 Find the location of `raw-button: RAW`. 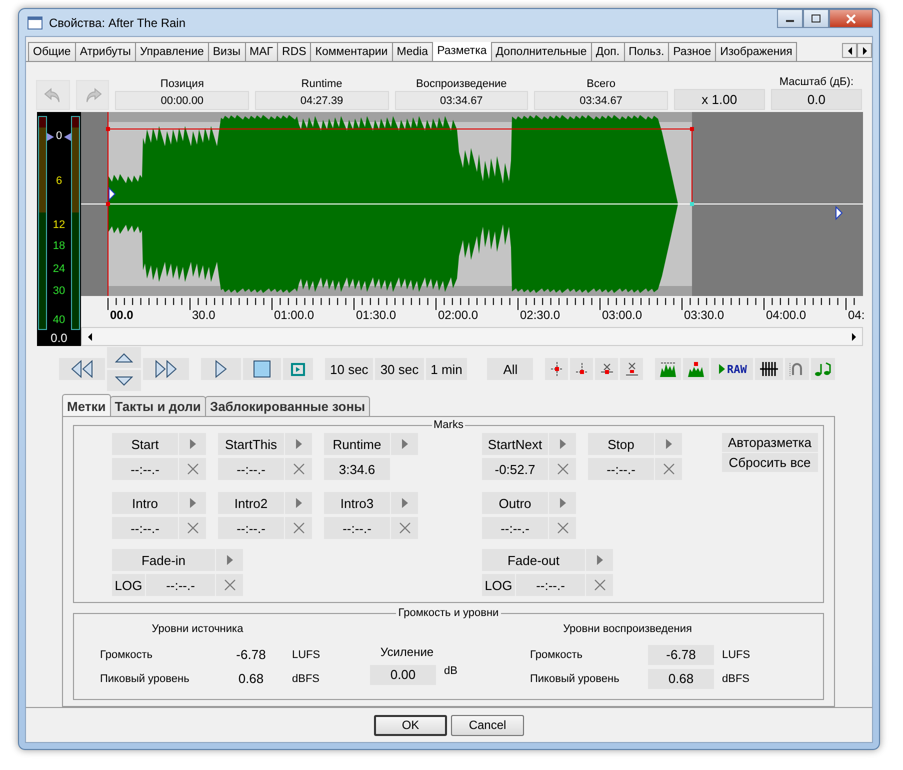

raw-button: RAW is located at coordinates (732, 369).